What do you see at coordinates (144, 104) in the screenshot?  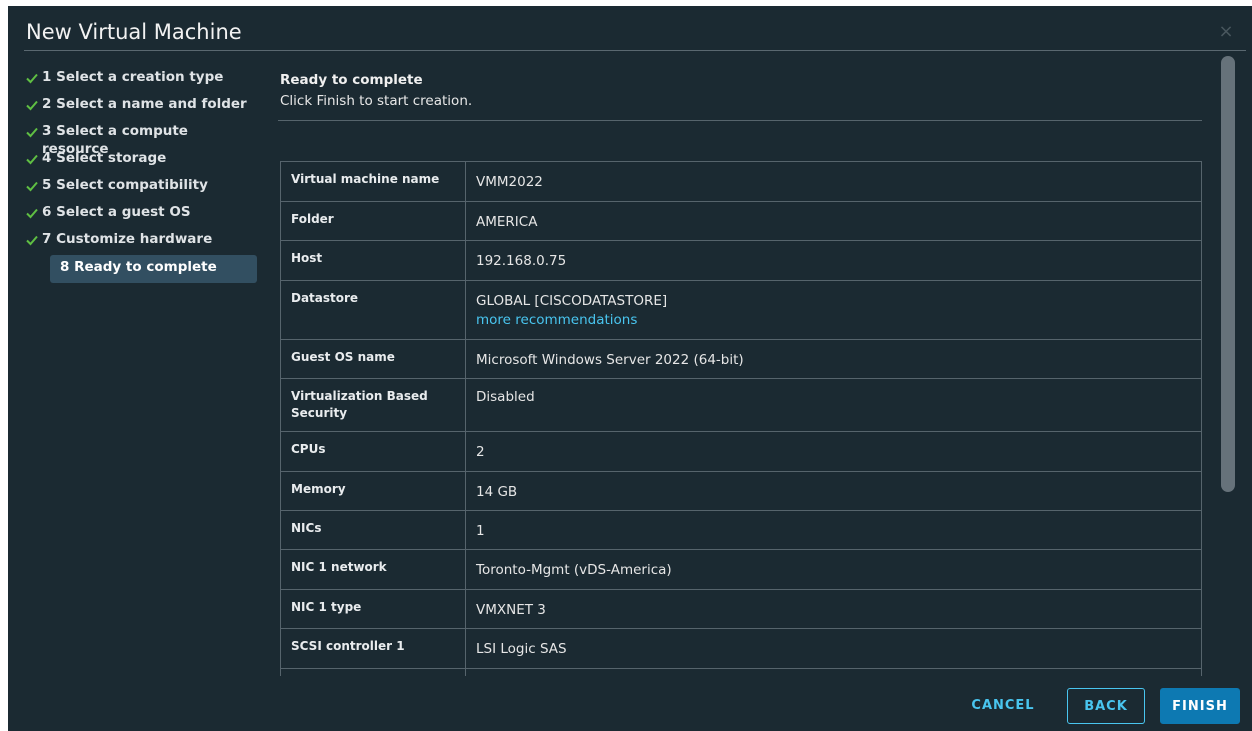 I see `step-label: 2 Select a name and folder` at bounding box center [144, 104].